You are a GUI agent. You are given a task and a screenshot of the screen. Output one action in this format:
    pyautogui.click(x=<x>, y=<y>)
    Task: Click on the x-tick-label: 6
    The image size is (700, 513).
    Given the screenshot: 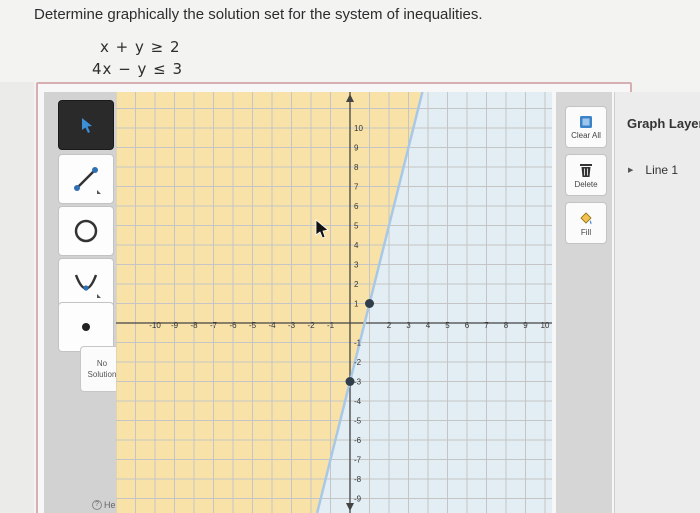 What is the action you would take?
    pyautogui.click(x=467, y=325)
    